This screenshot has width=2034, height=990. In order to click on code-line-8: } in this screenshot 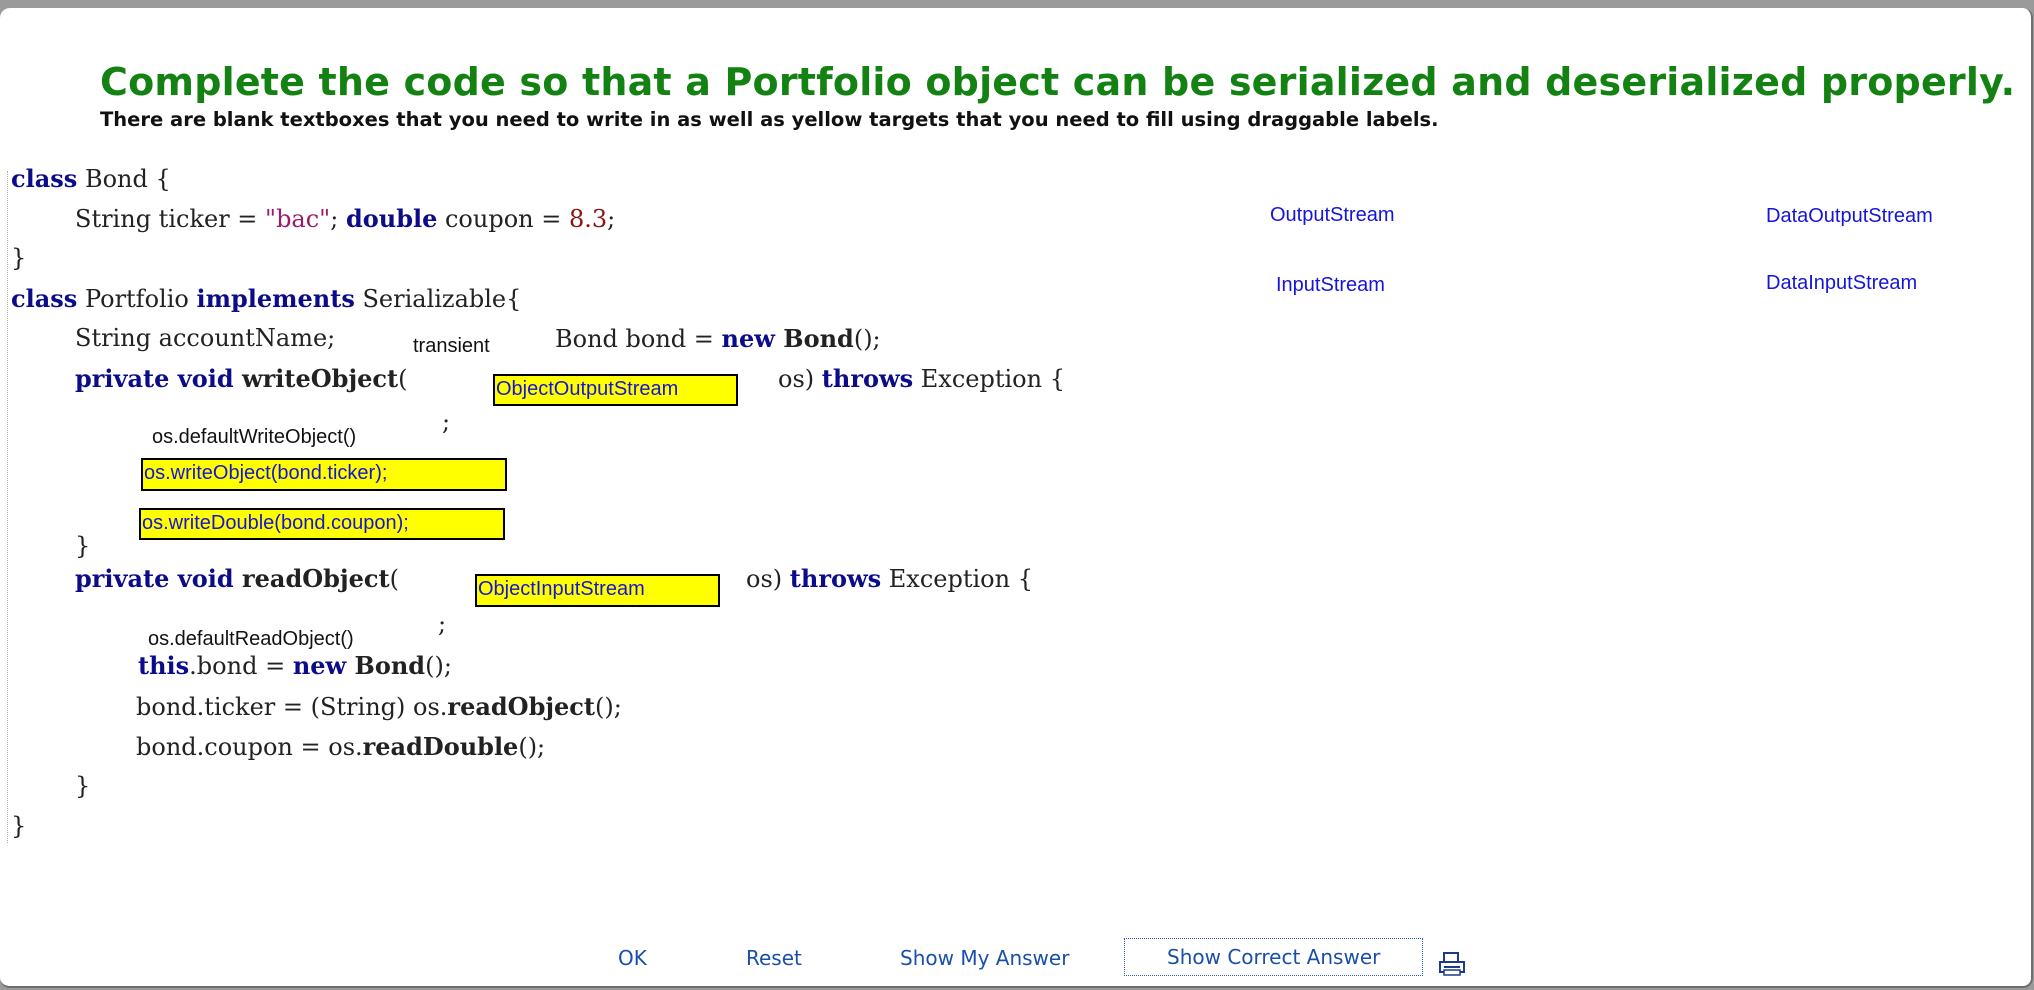, I will do `click(83, 546)`.